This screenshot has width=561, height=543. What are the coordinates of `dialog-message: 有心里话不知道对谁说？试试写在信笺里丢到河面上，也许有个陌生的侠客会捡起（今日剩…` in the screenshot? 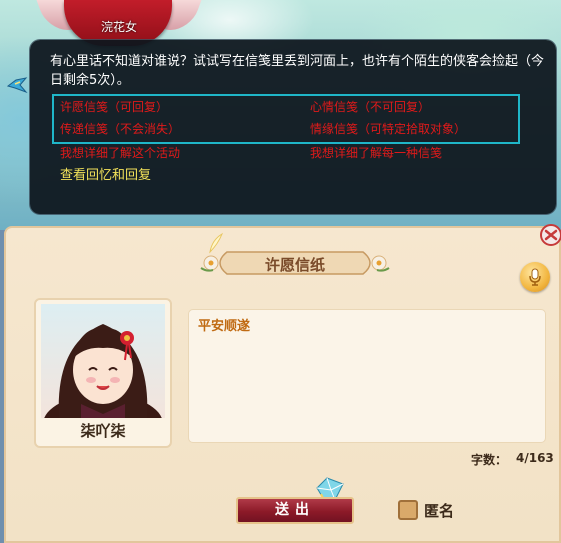 It's located at (297, 71).